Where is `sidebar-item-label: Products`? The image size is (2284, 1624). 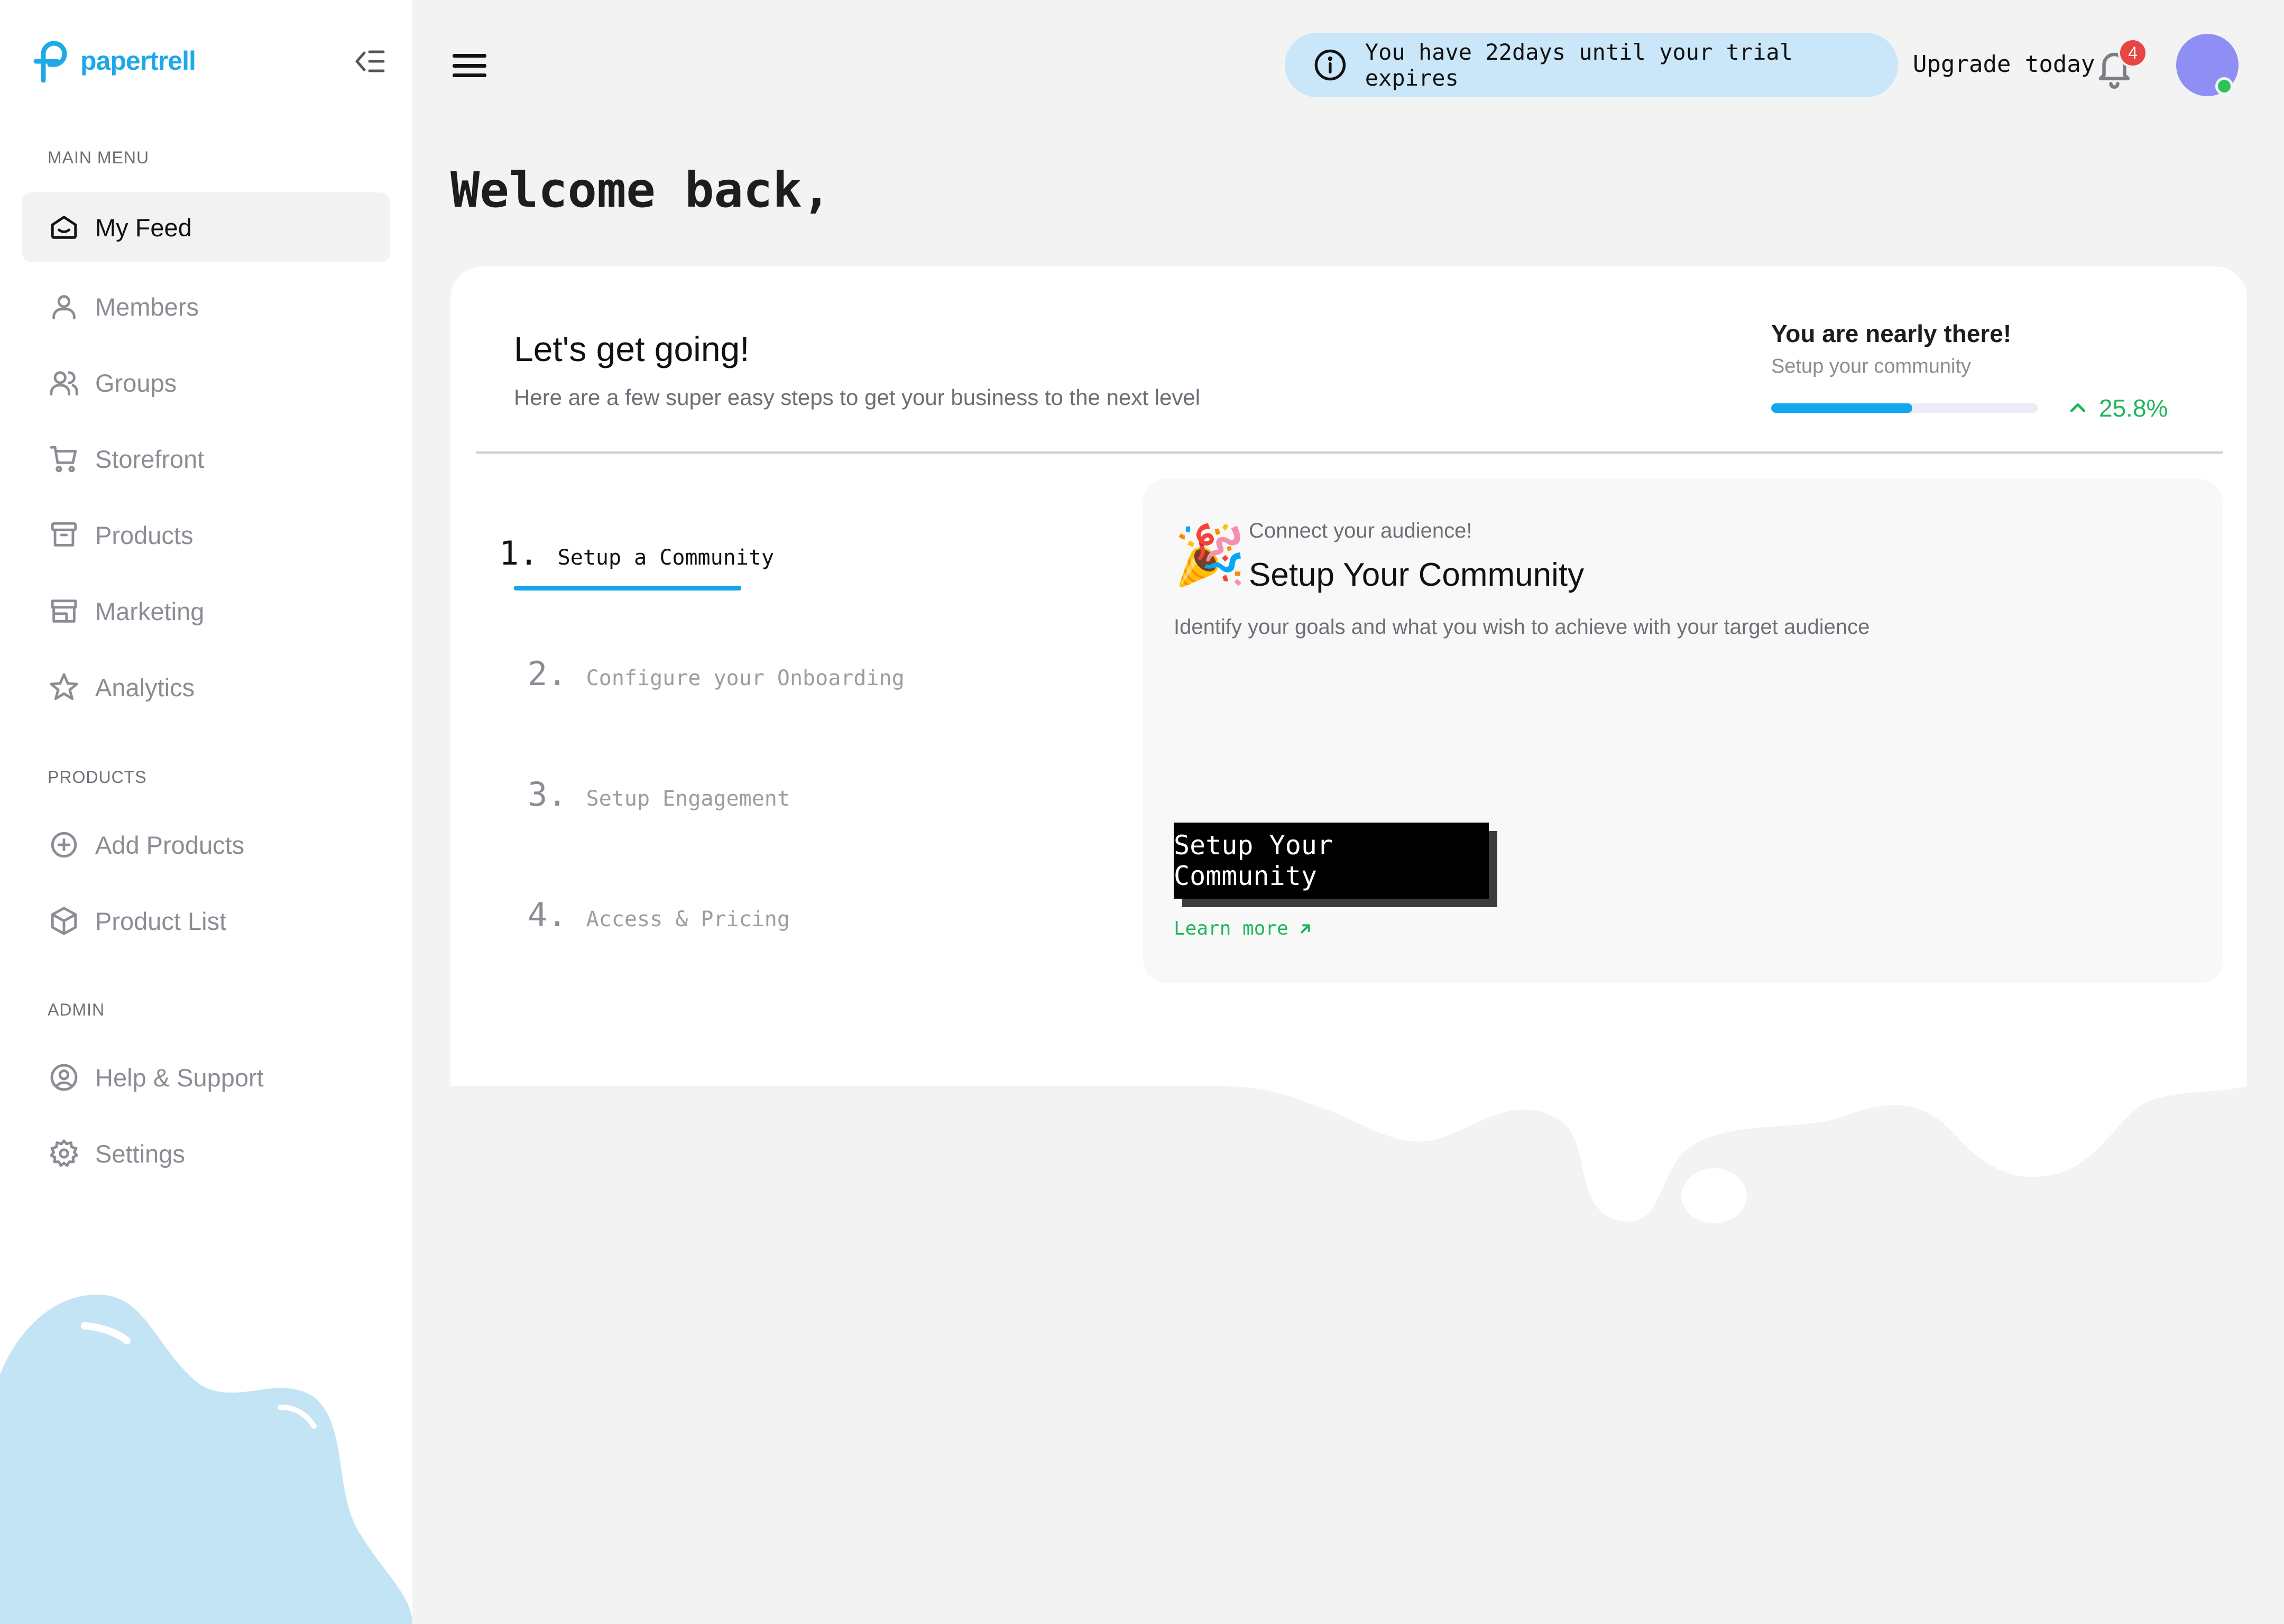
sidebar-item-label: Products is located at coordinates (144, 535).